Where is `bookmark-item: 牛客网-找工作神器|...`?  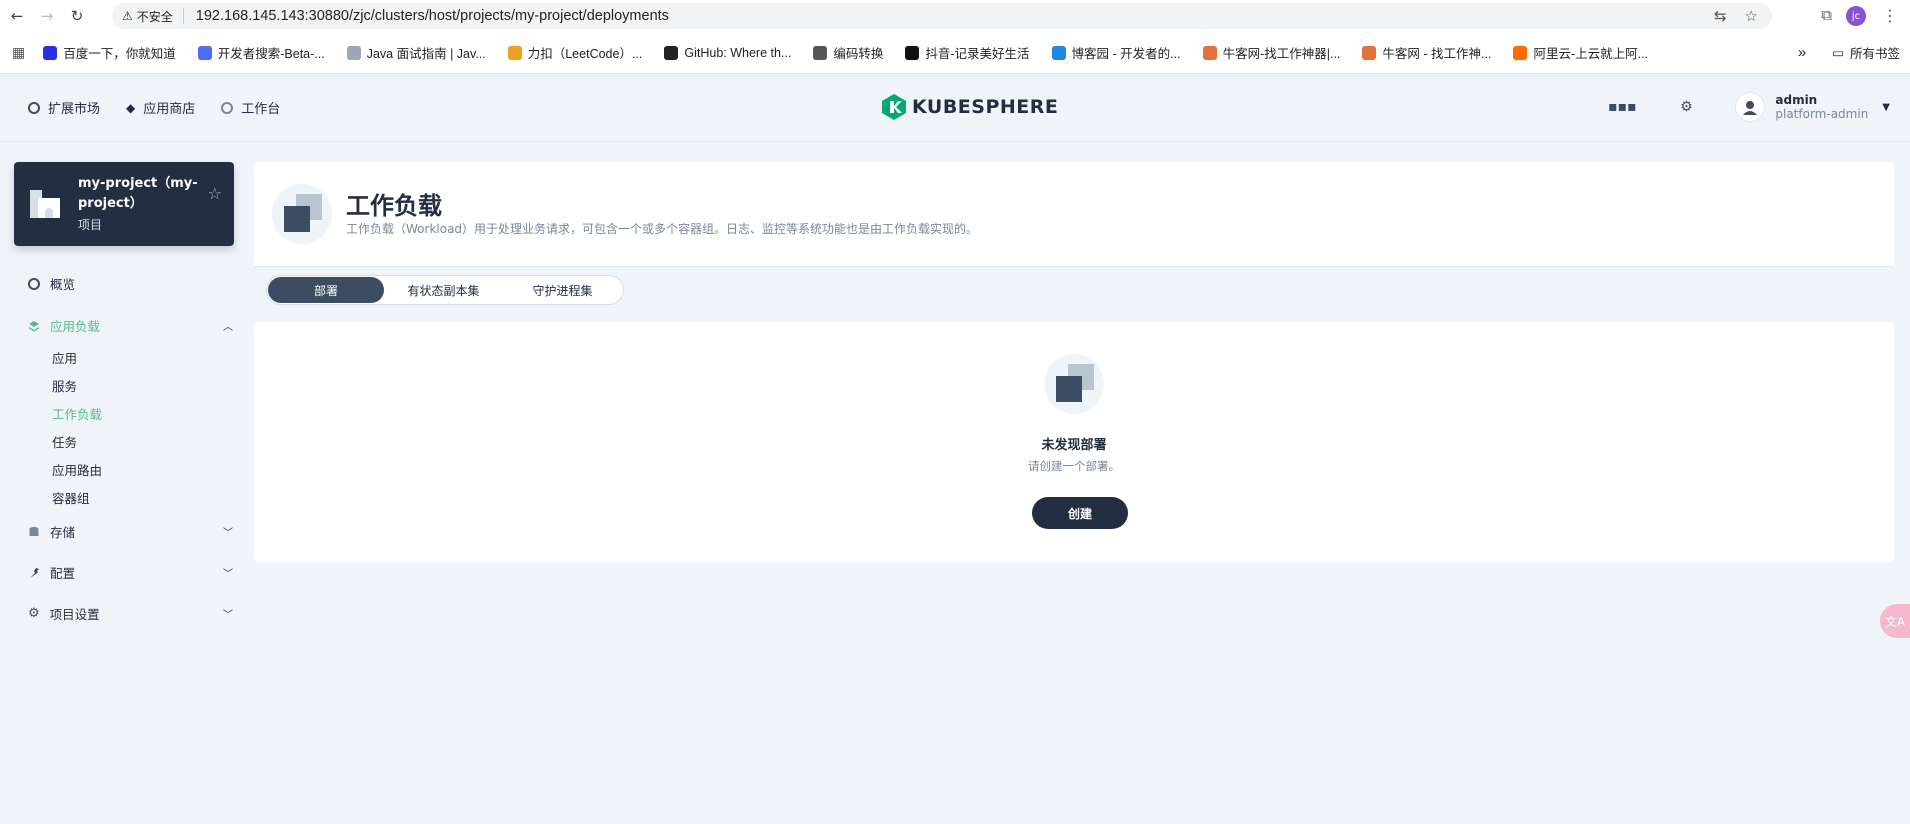 bookmark-item: 牛客网-找工作神器|... is located at coordinates (1271, 52).